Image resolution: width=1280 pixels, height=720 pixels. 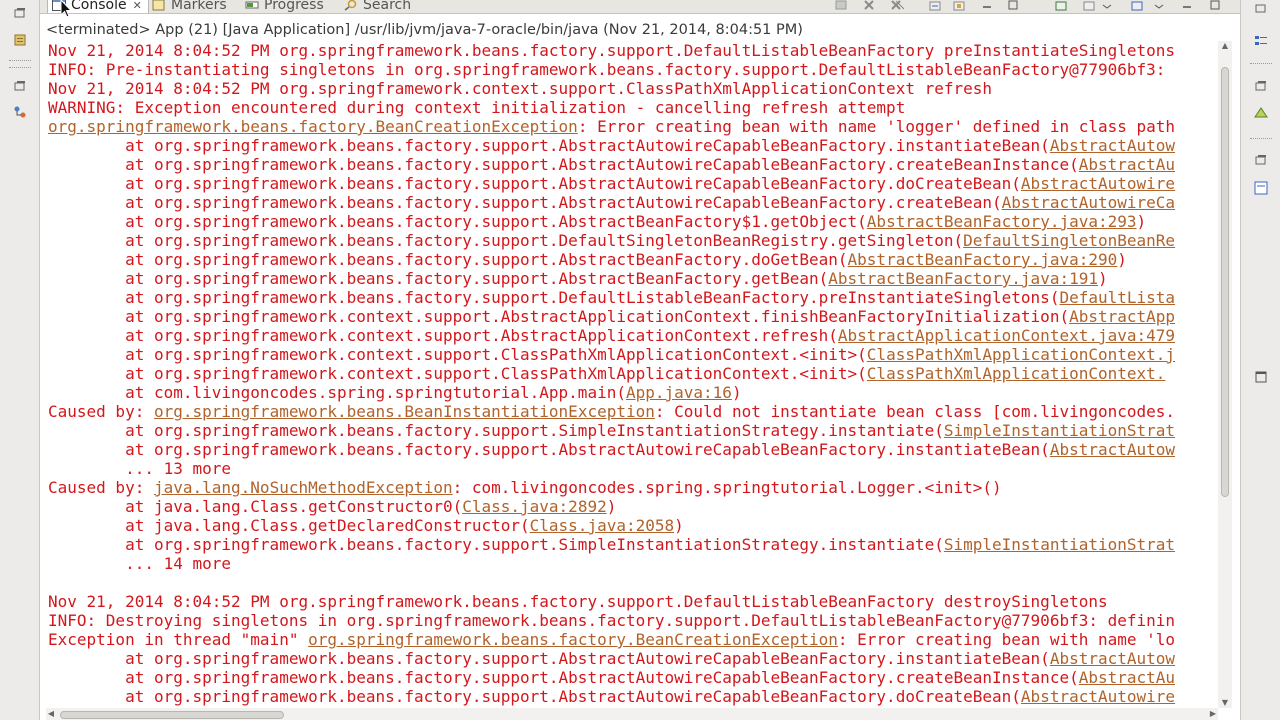 I want to click on console-line: ... 13 more, so click(x=140, y=468).